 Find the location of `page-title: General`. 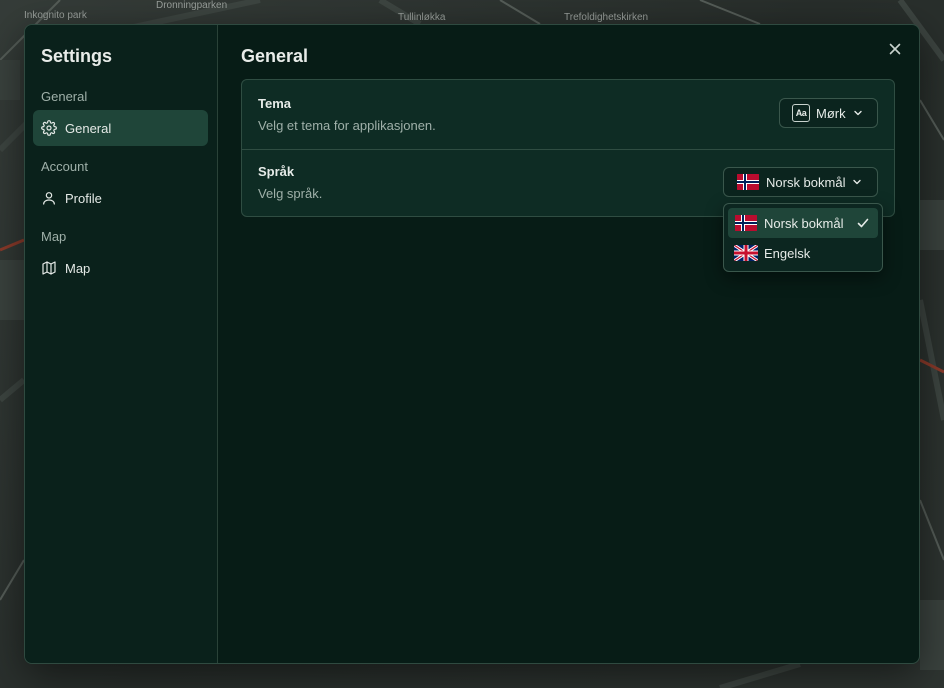

page-title: General is located at coordinates (275, 56).